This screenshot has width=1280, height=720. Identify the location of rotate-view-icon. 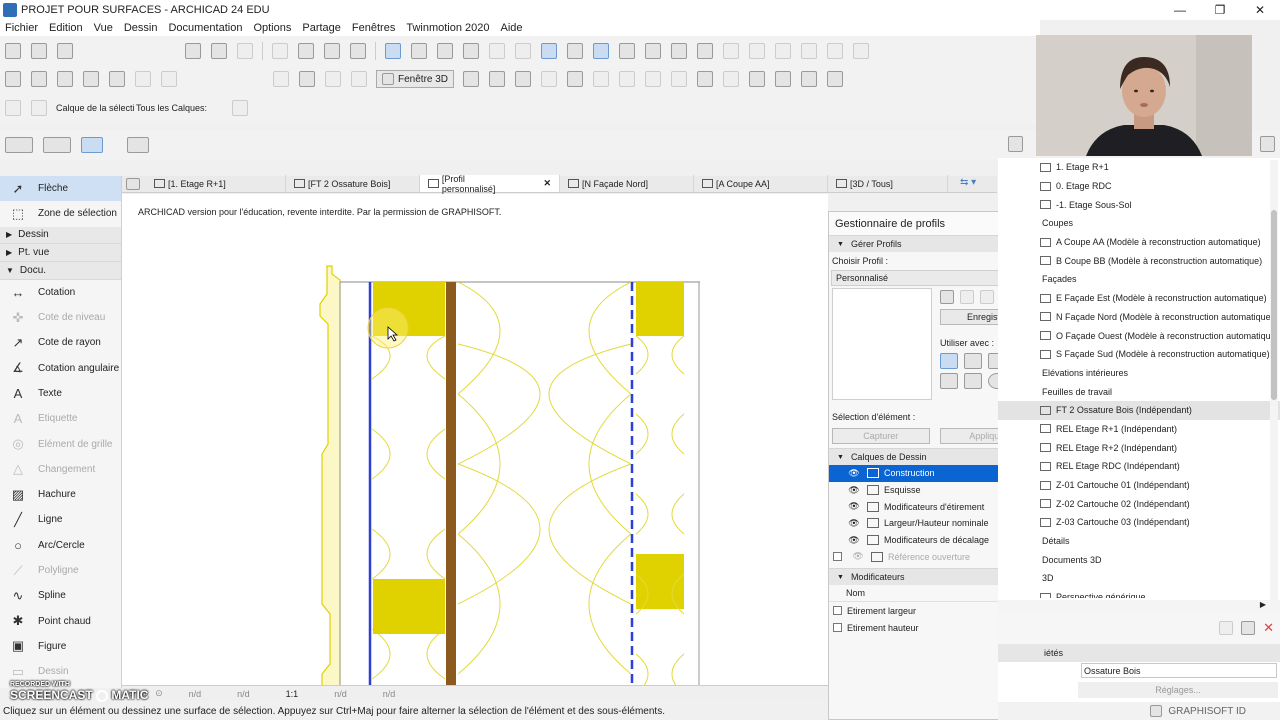
(92, 145).